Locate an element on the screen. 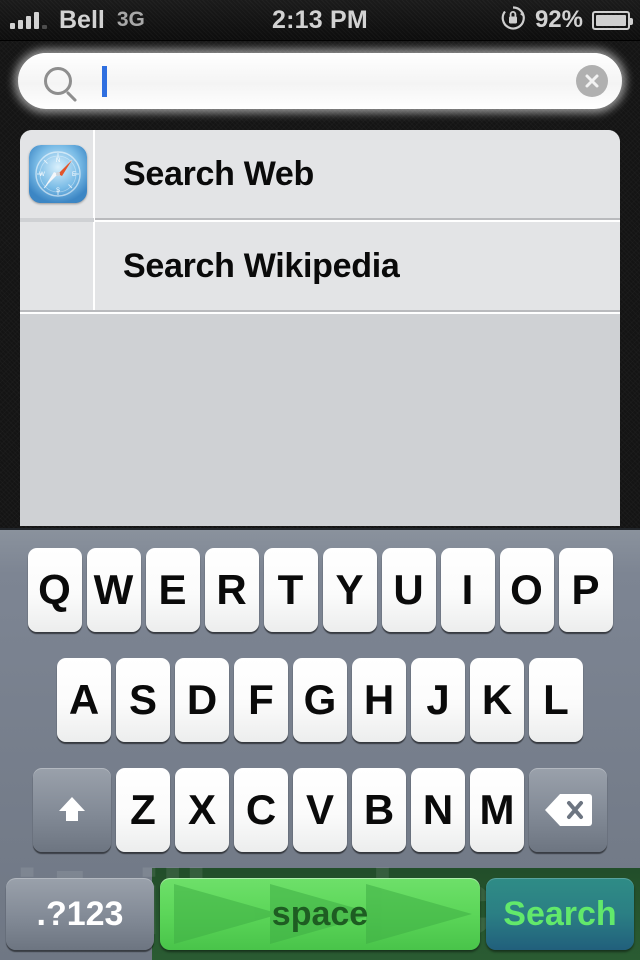 The image size is (640, 960). key-n: N is located at coordinates (438, 810).